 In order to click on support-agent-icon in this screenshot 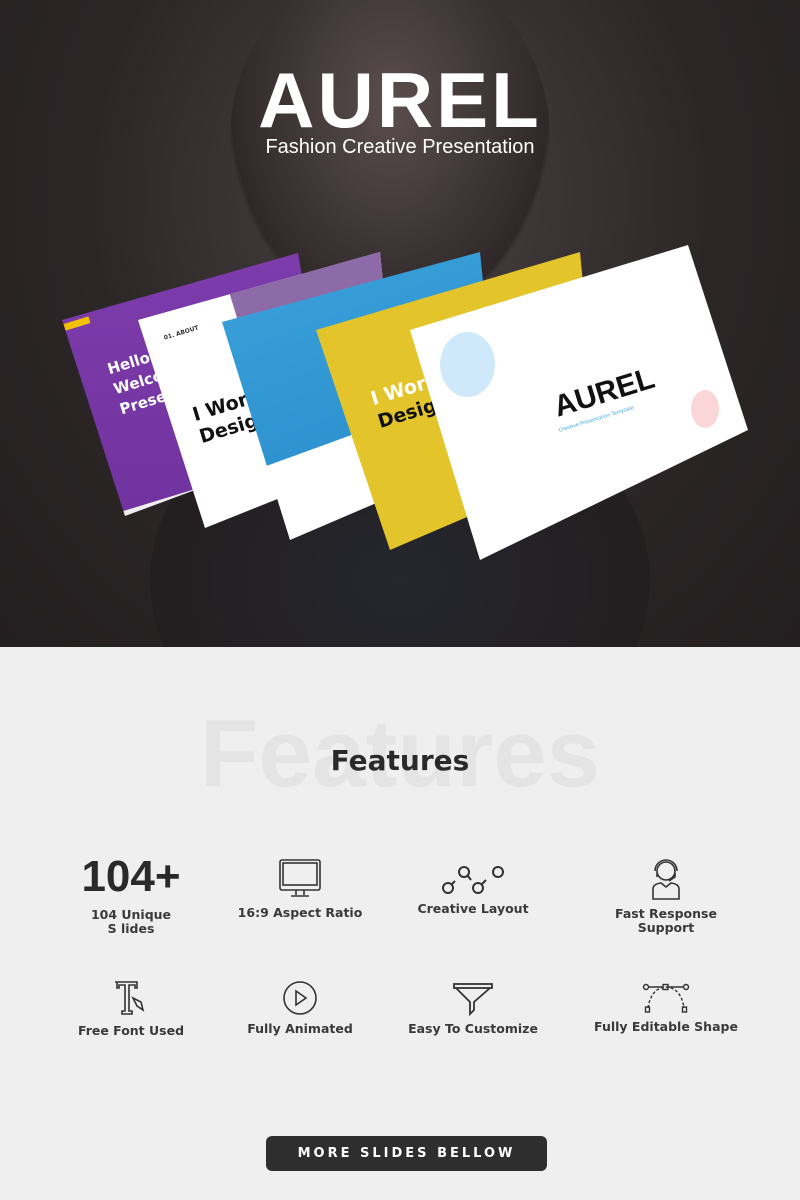, I will do `click(666, 879)`.